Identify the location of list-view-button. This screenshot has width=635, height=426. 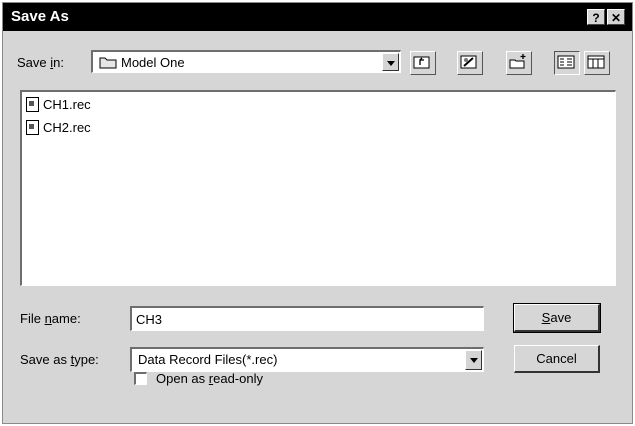
(567, 63).